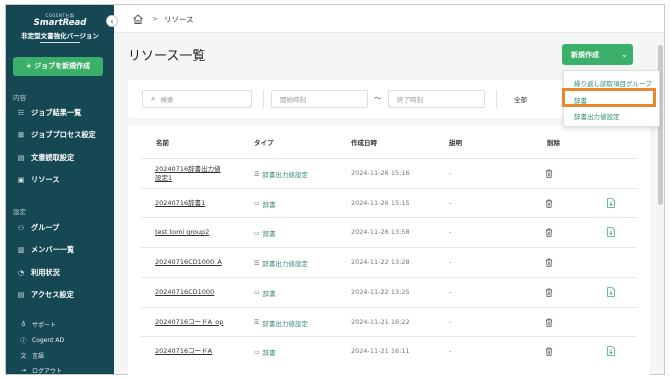 This screenshot has height=379, width=670. What do you see at coordinates (153, 98) in the screenshot?
I see `search-icon: ⌕` at bounding box center [153, 98].